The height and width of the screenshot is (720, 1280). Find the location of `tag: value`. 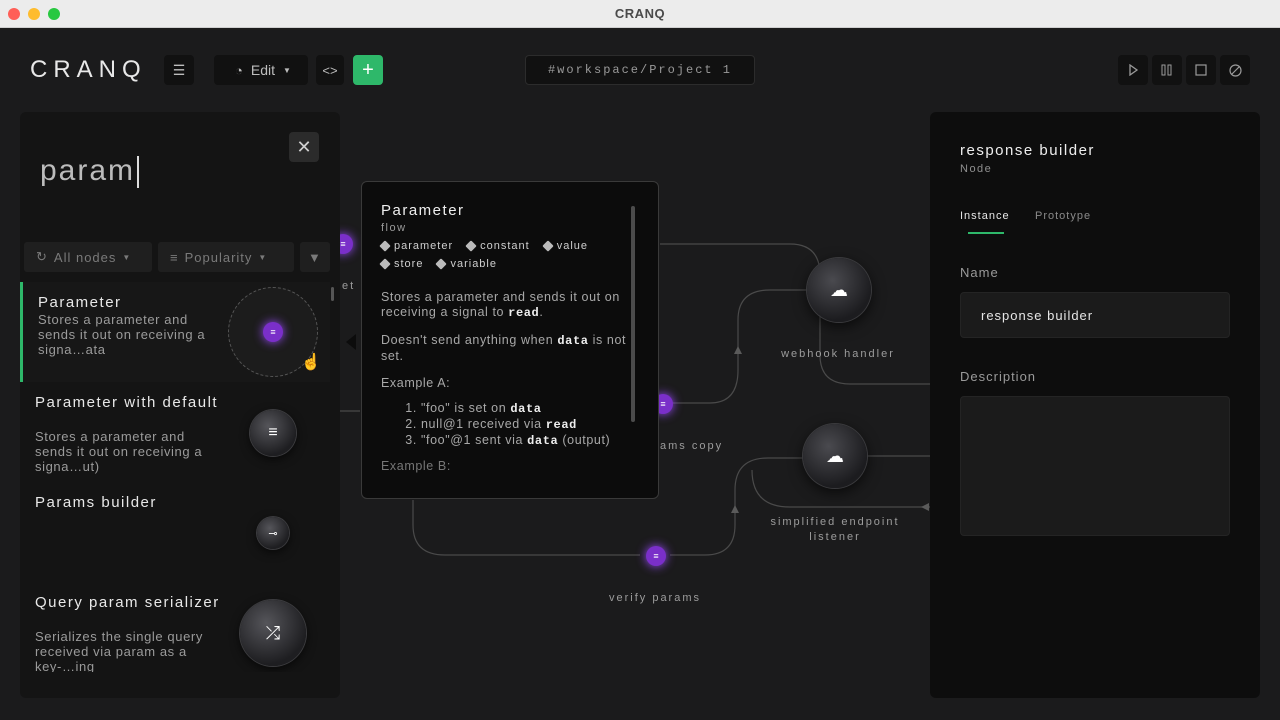

tag: value is located at coordinates (565, 246).